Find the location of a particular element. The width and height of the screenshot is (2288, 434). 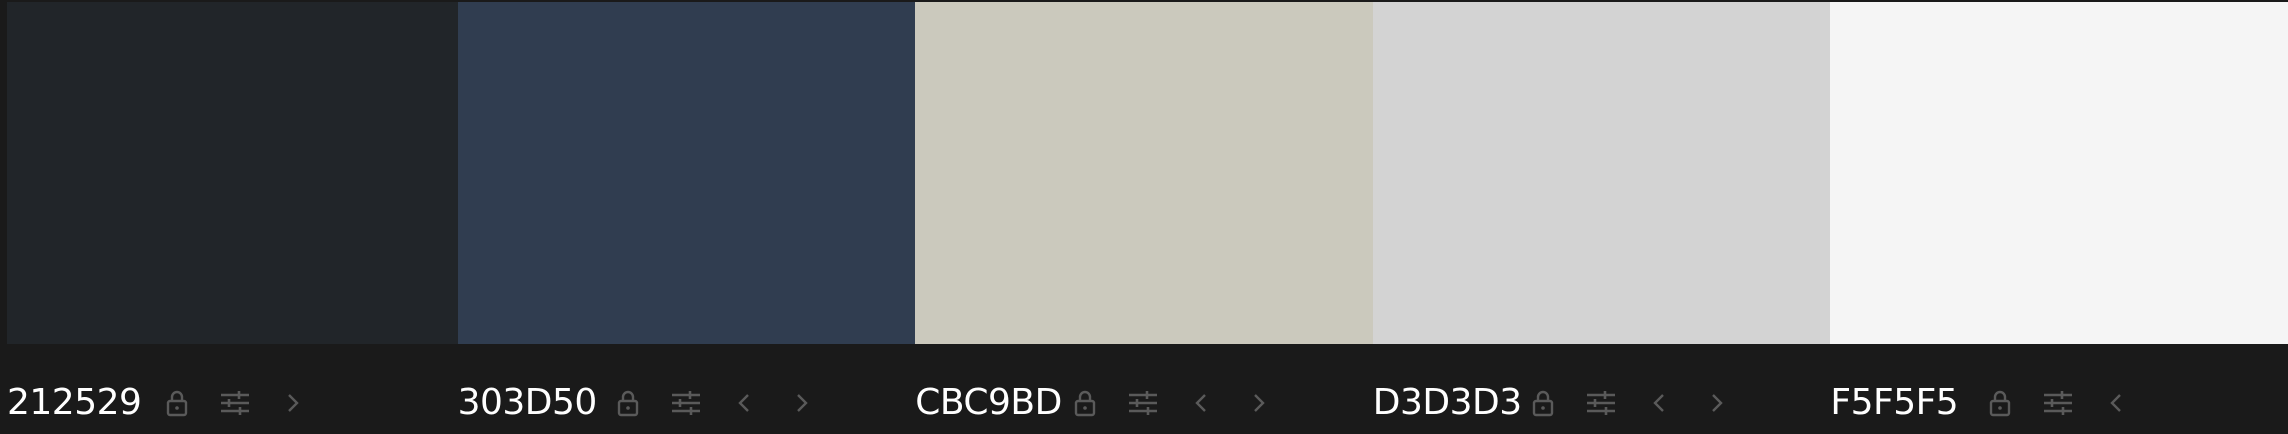

swatch-toolbar: F5F5F5 is located at coordinates (2059, 403).